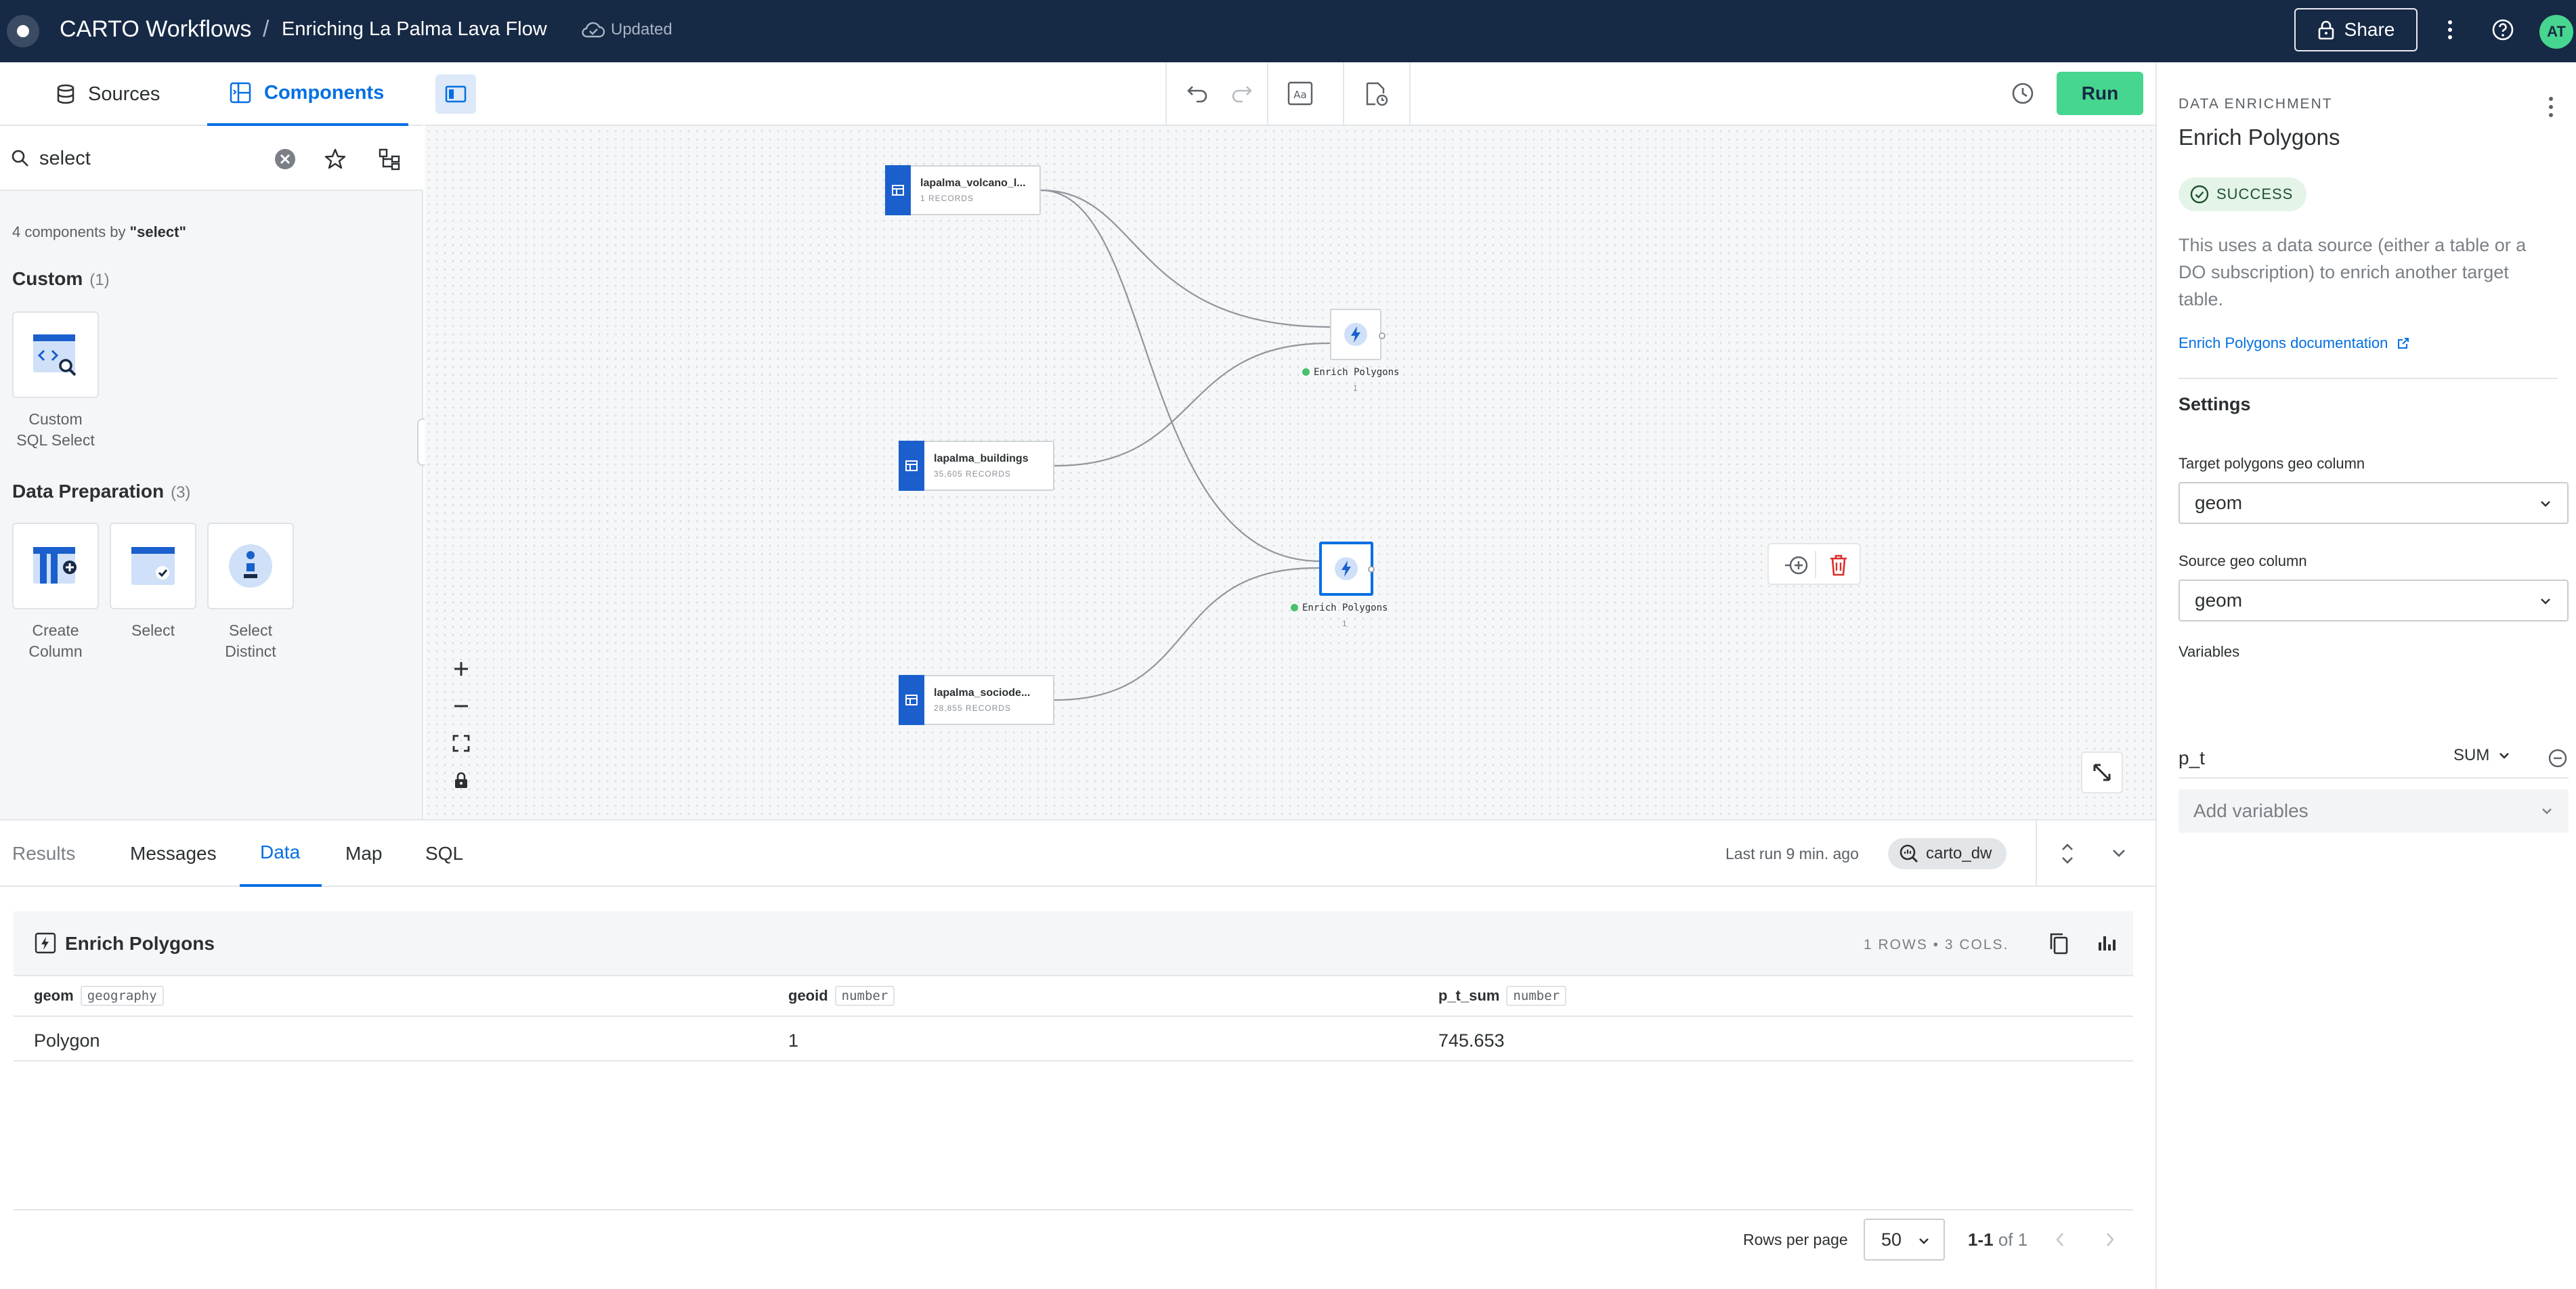  I want to click on remove-variable-icon, so click(2558, 758).